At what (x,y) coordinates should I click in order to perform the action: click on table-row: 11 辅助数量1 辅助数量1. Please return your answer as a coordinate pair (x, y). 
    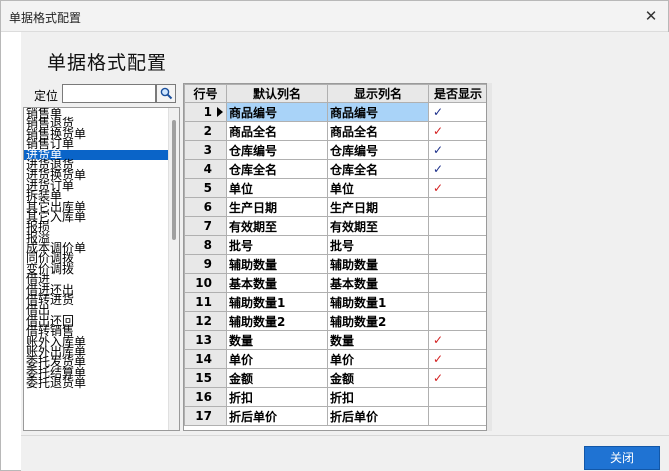
    Looking at the image, I should click on (335, 302).